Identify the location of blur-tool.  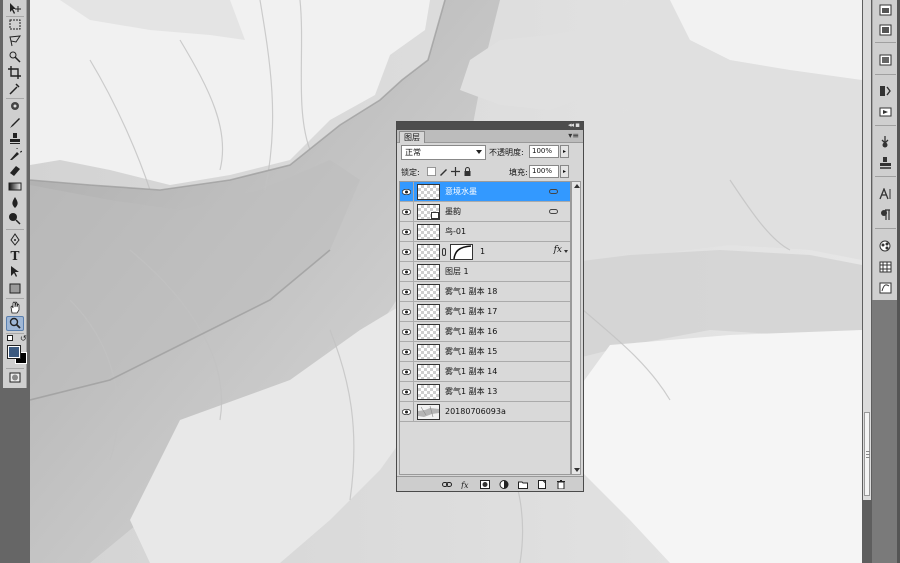
(15, 202).